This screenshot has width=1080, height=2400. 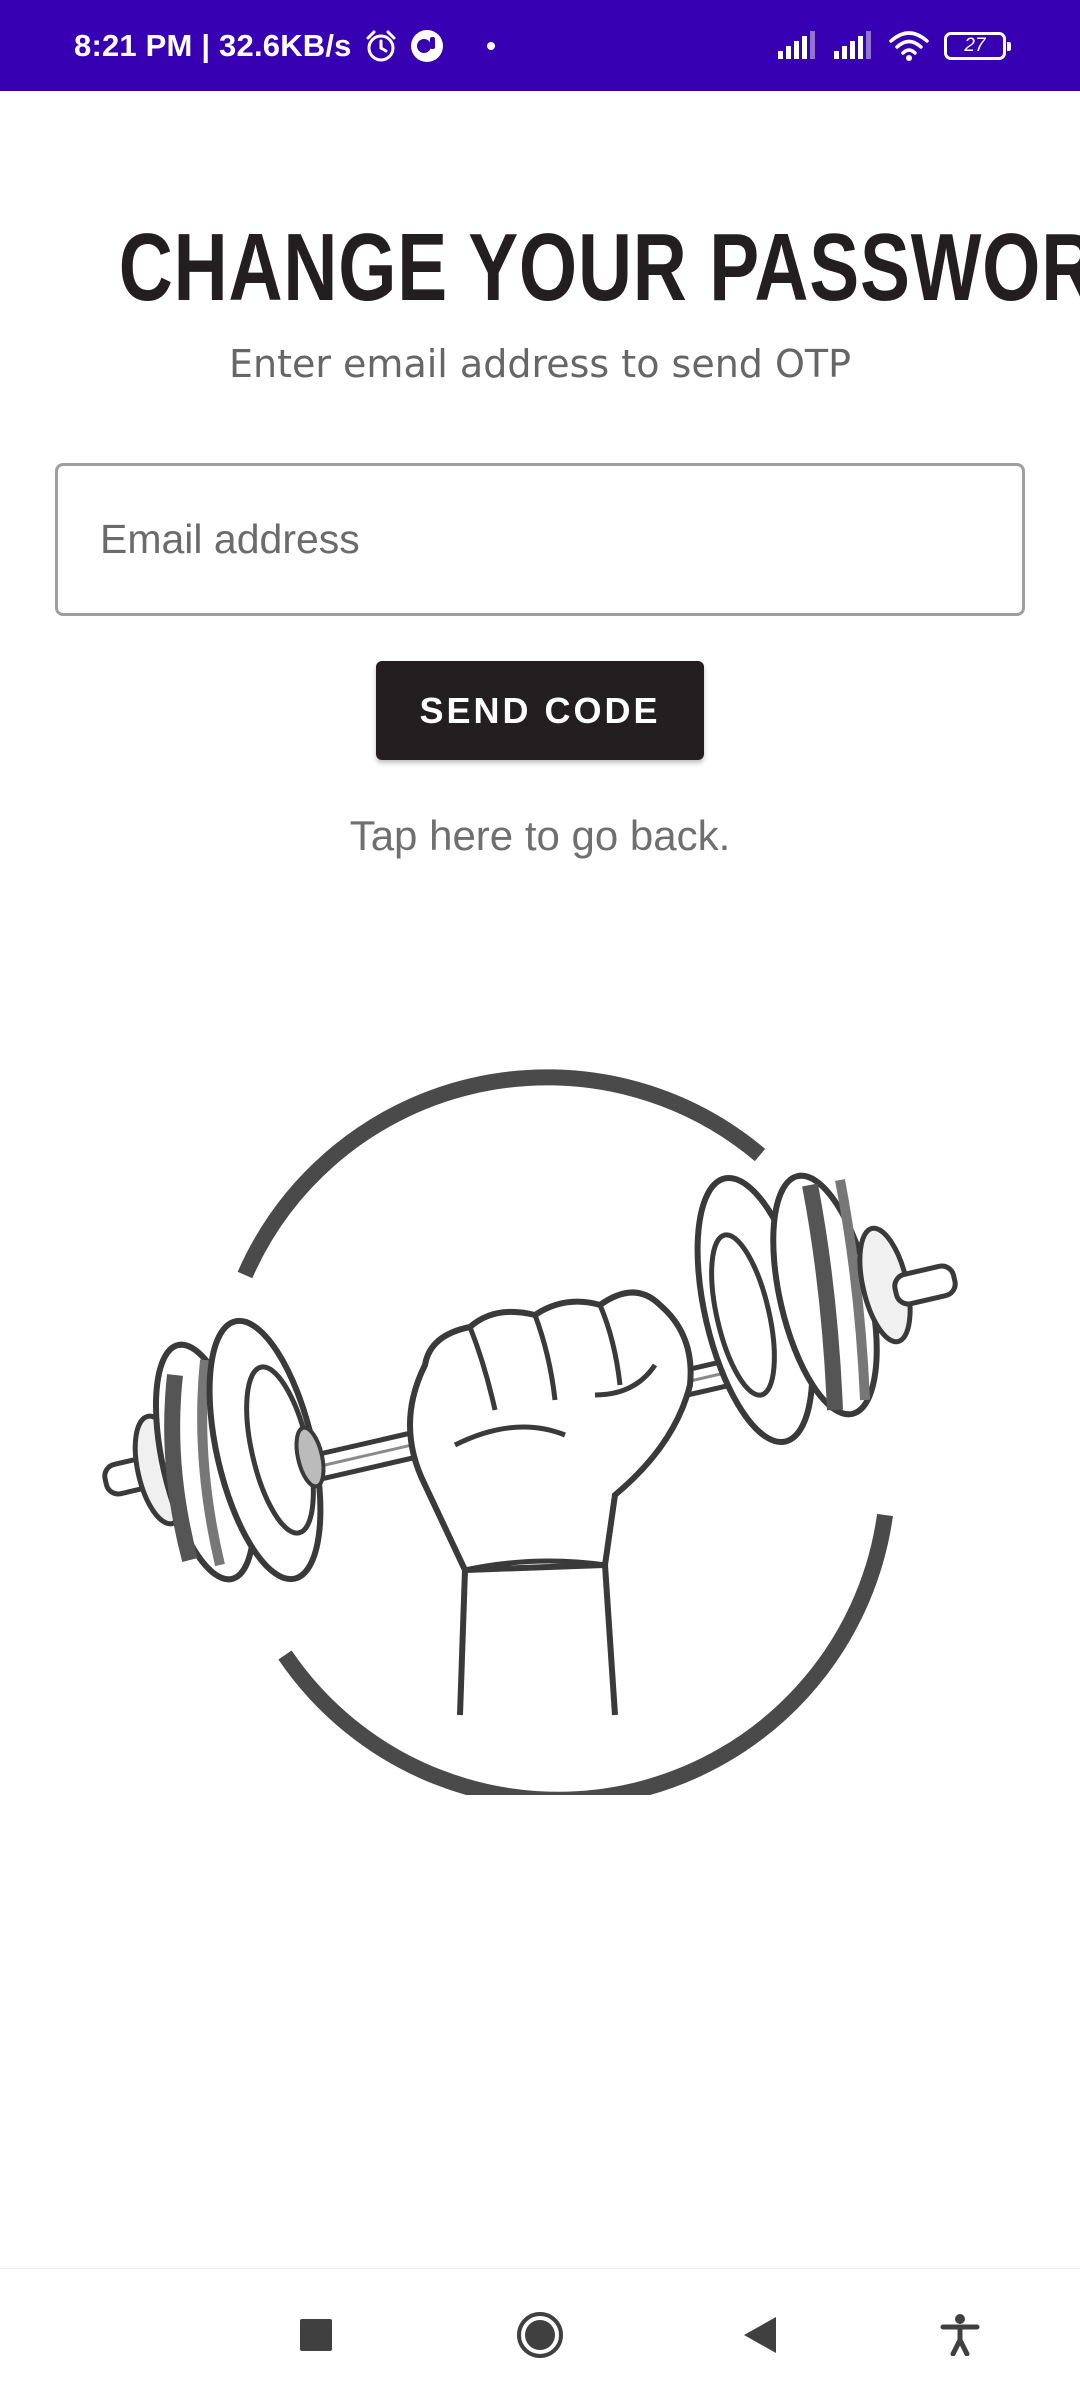 I want to click on wifi-icon, so click(x=909, y=46).